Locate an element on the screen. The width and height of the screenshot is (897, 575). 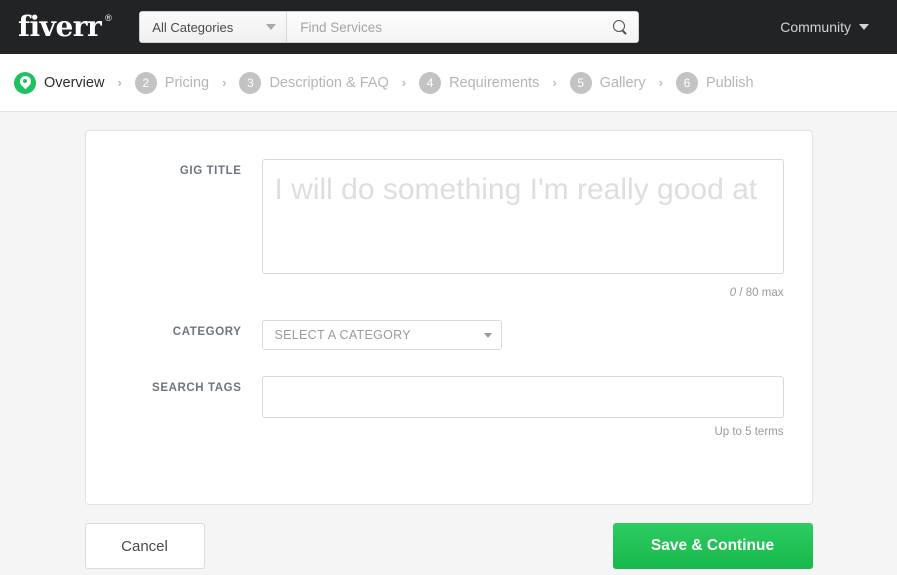
step-gallery: 5 Gallery is located at coordinates (607, 82).